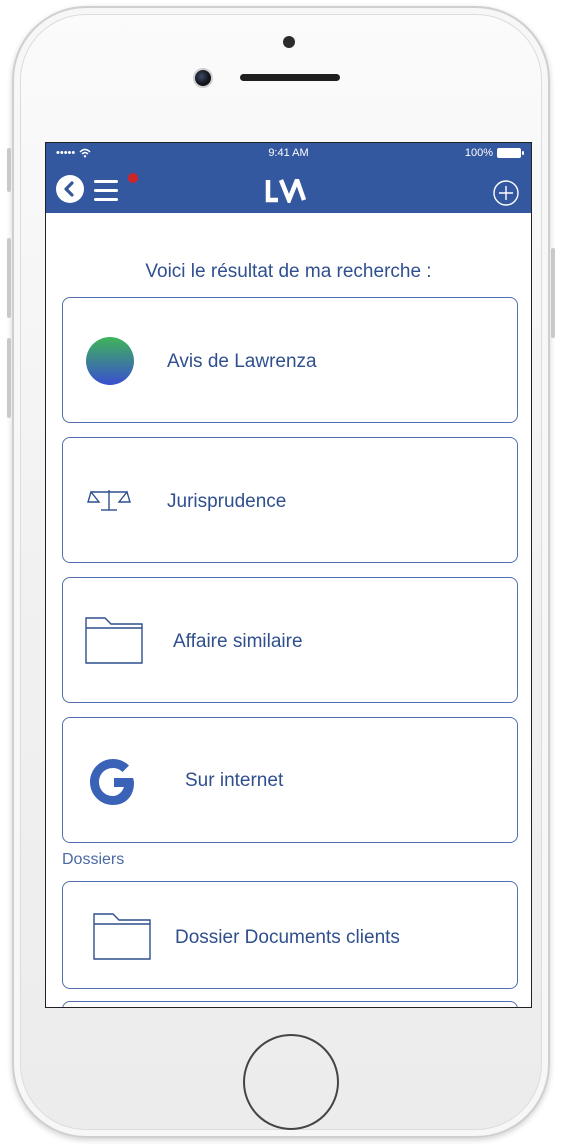 This screenshot has width=562, height=1144. Describe the element at coordinates (203, 78) in the screenshot. I see `front-camera-icon` at that location.